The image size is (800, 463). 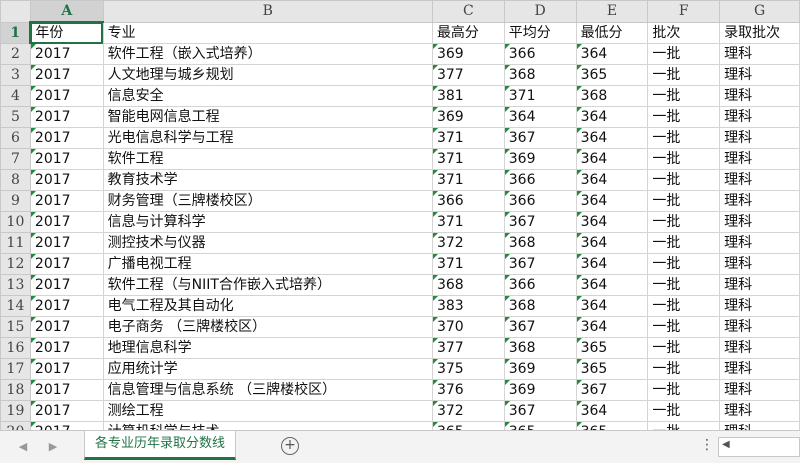 I want to click on scroll-left-icon: ◀, so click(x=726, y=444).